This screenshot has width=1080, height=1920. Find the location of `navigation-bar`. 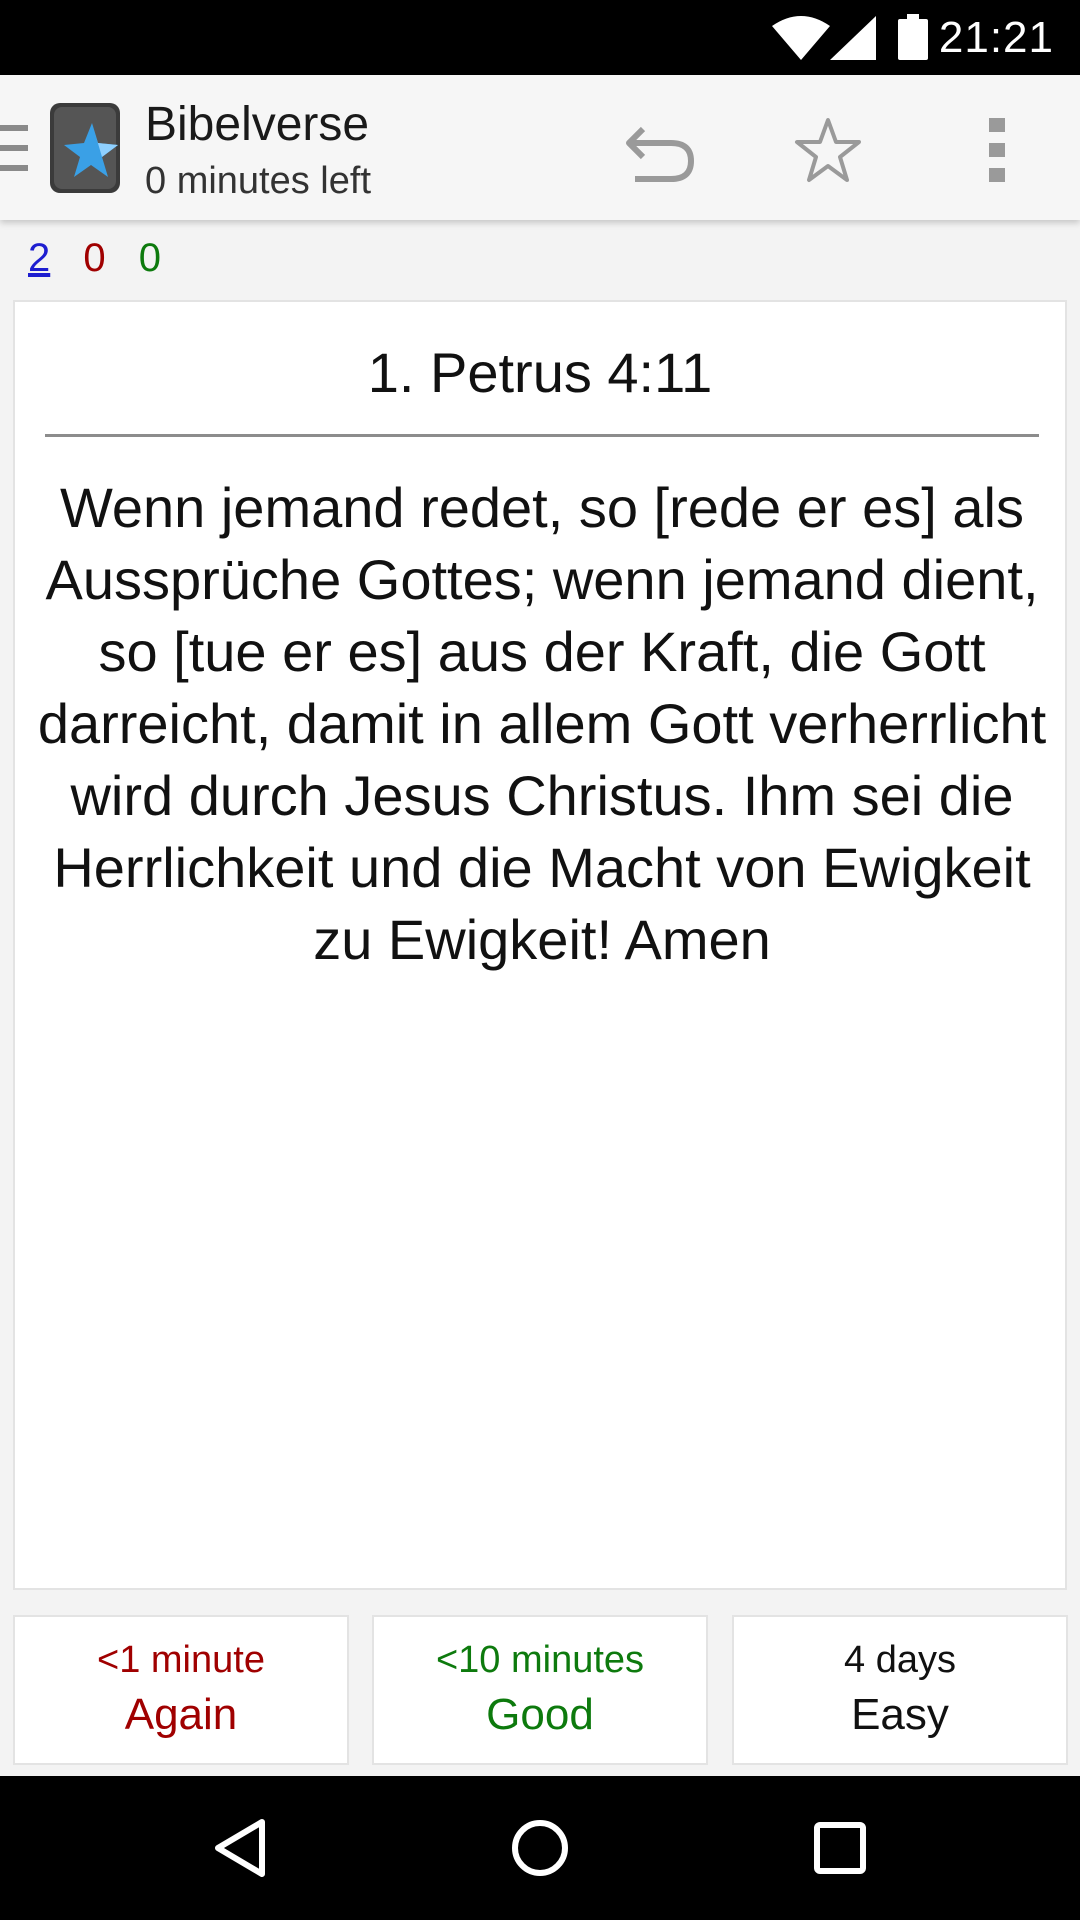

navigation-bar is located at coordinates (540, 1848).